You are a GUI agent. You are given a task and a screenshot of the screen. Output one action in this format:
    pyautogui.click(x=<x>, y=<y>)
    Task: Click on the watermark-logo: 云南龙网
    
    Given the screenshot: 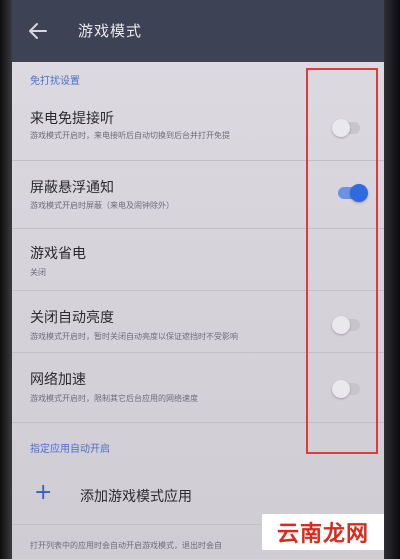 What is the action you would take?
    pyautogui.click(x=323, y=532)
    